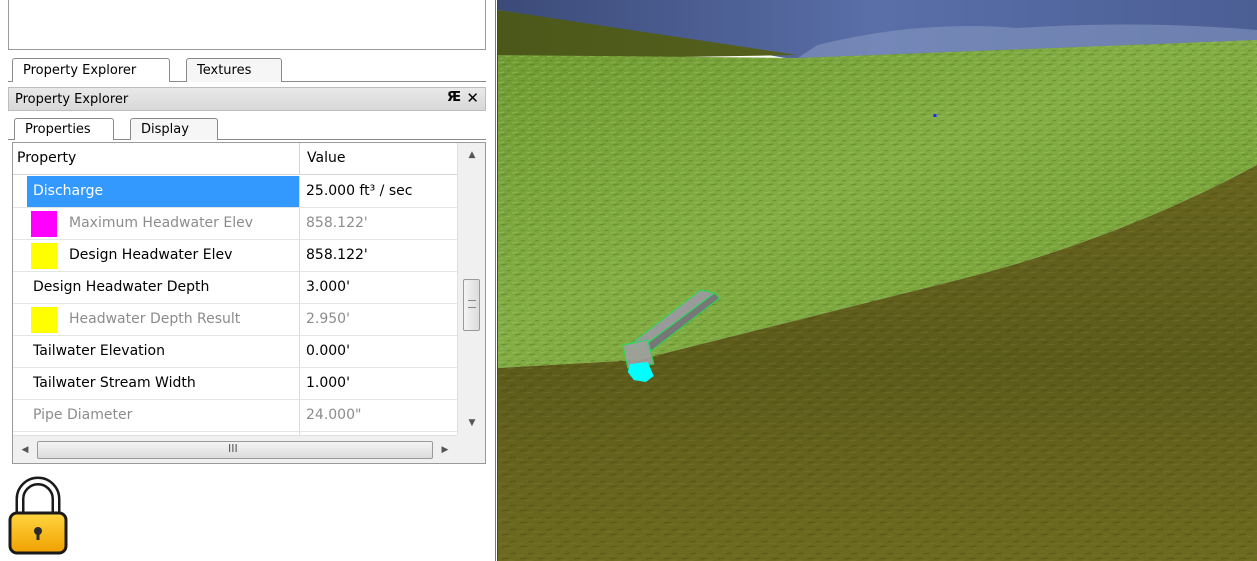  I want to click on header-value: Value, so click(326, 158).